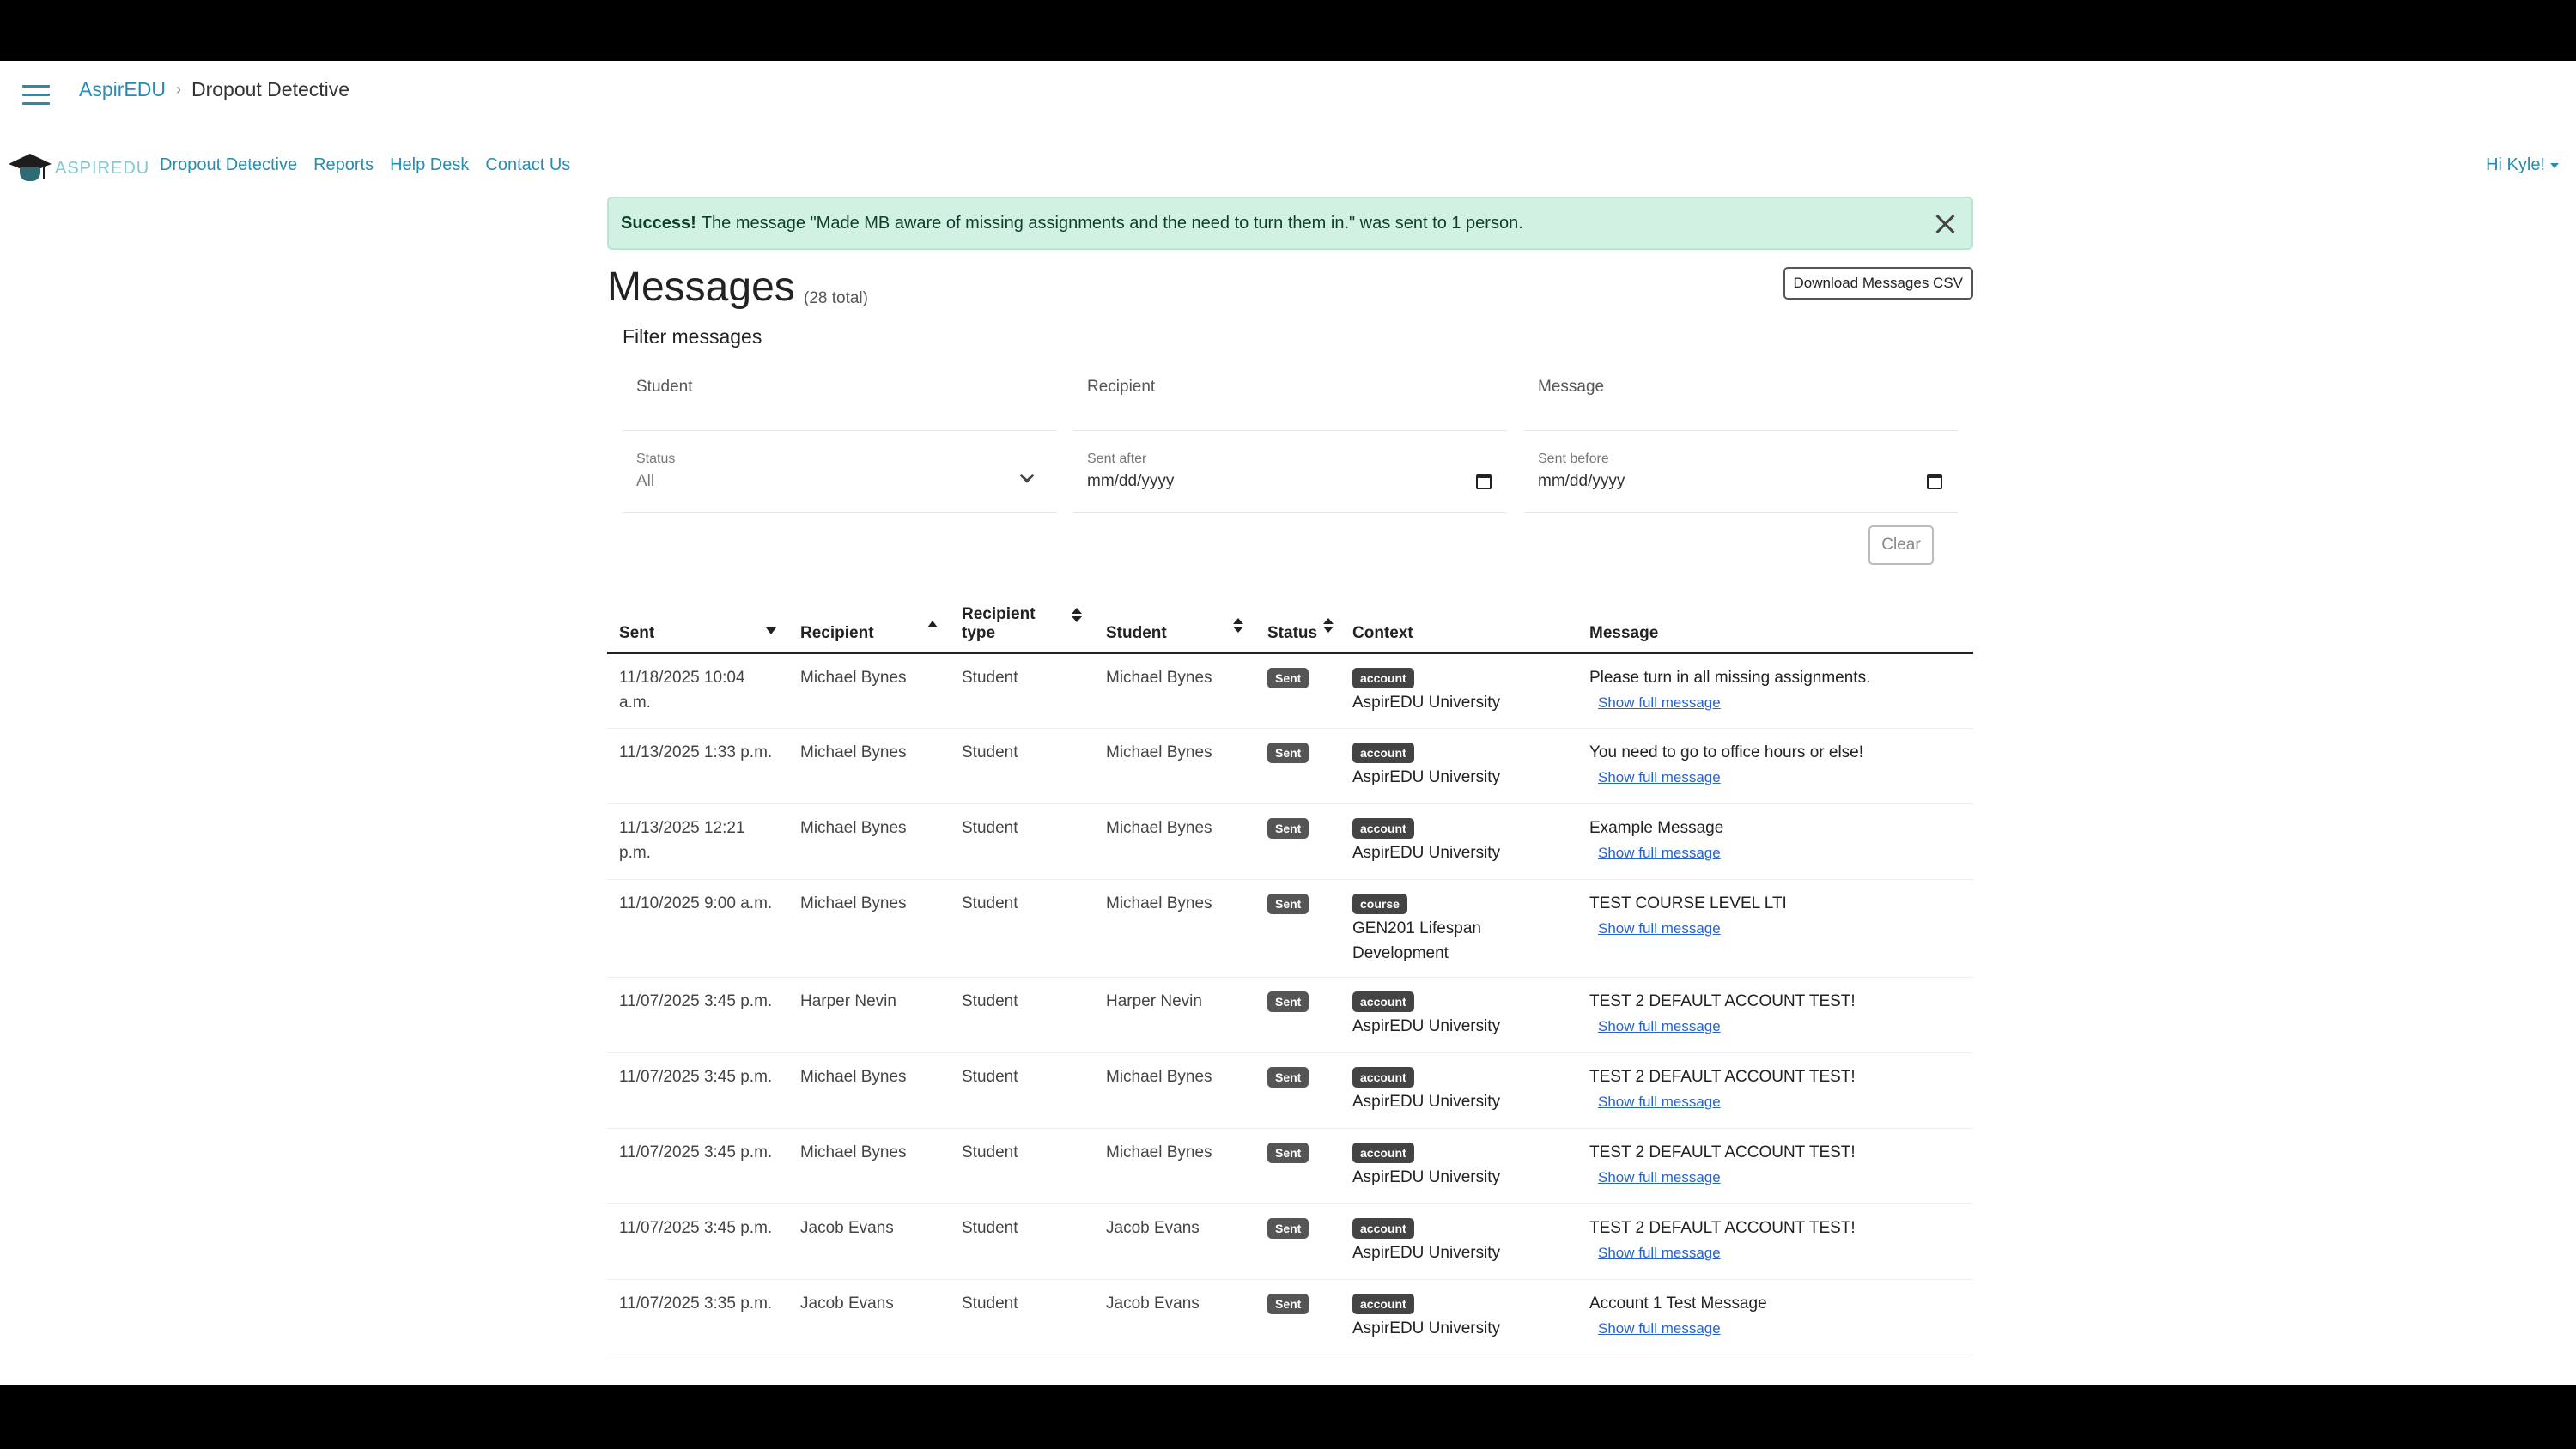  I want to click on sort-desc-icon, so click(771, 630).